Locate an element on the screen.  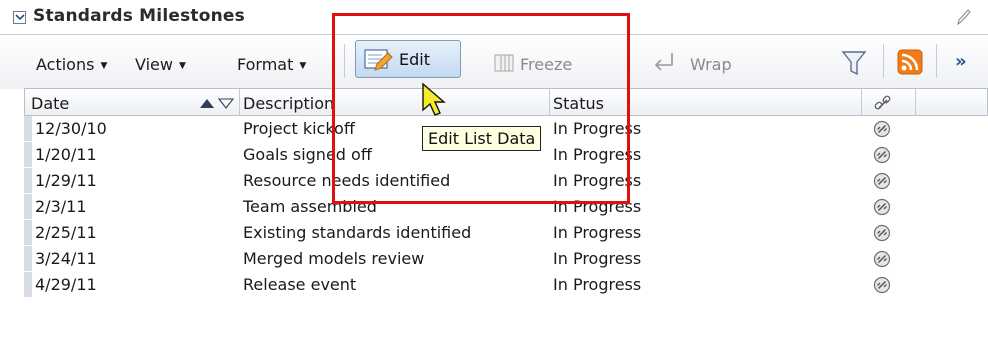
collapse-toggle is located at coordinates (19, 17).